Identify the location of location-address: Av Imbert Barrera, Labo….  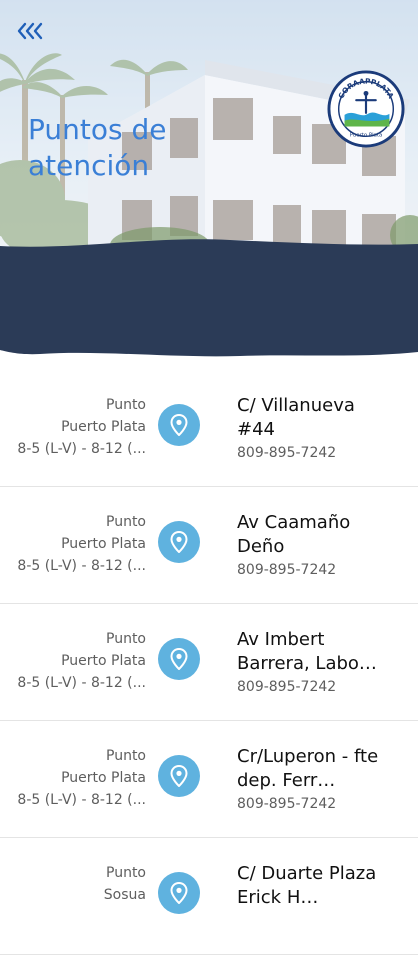
(307, 651).